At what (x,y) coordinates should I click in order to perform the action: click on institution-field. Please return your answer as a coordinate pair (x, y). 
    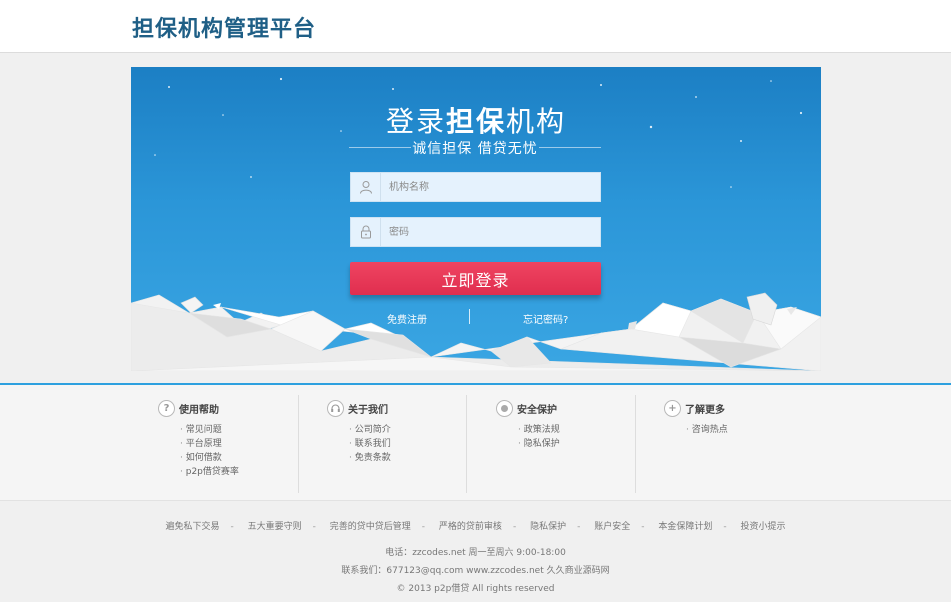
    Looking at the image, I should click on (475, 187).